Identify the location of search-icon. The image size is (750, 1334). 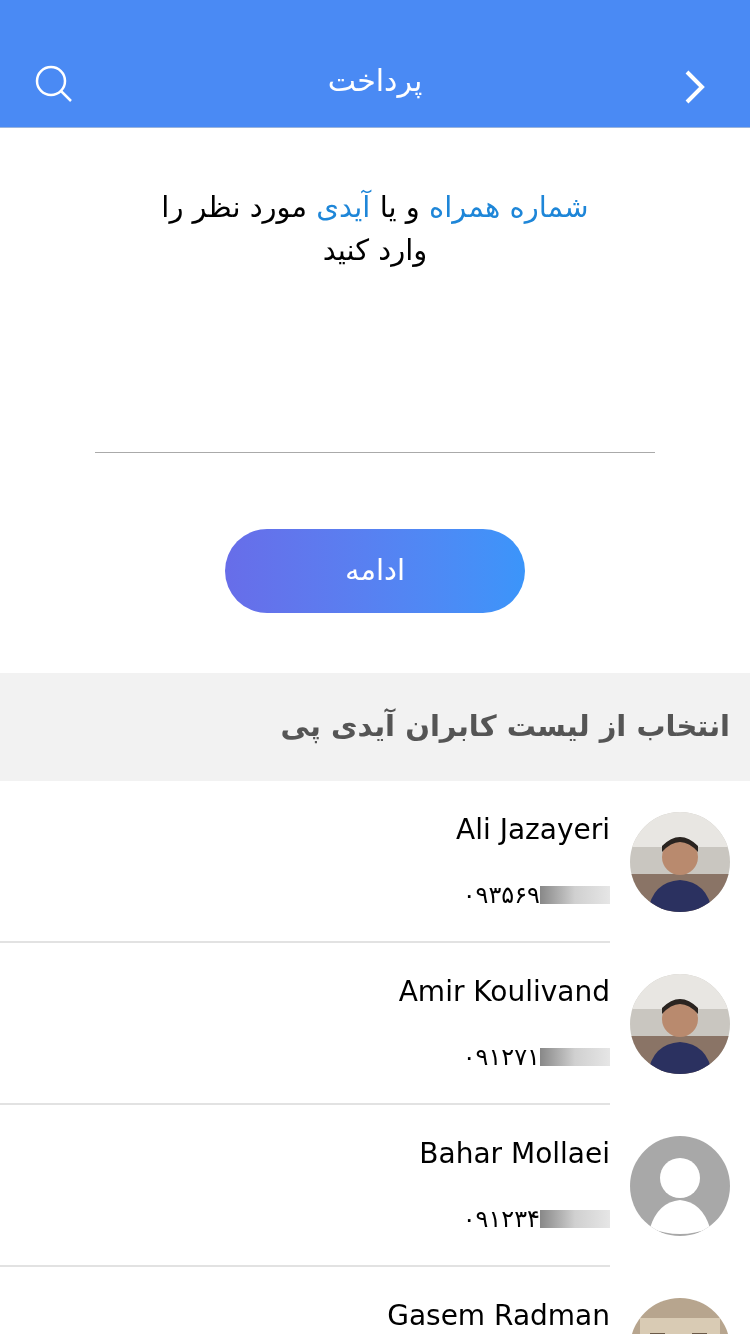
(54, 84).